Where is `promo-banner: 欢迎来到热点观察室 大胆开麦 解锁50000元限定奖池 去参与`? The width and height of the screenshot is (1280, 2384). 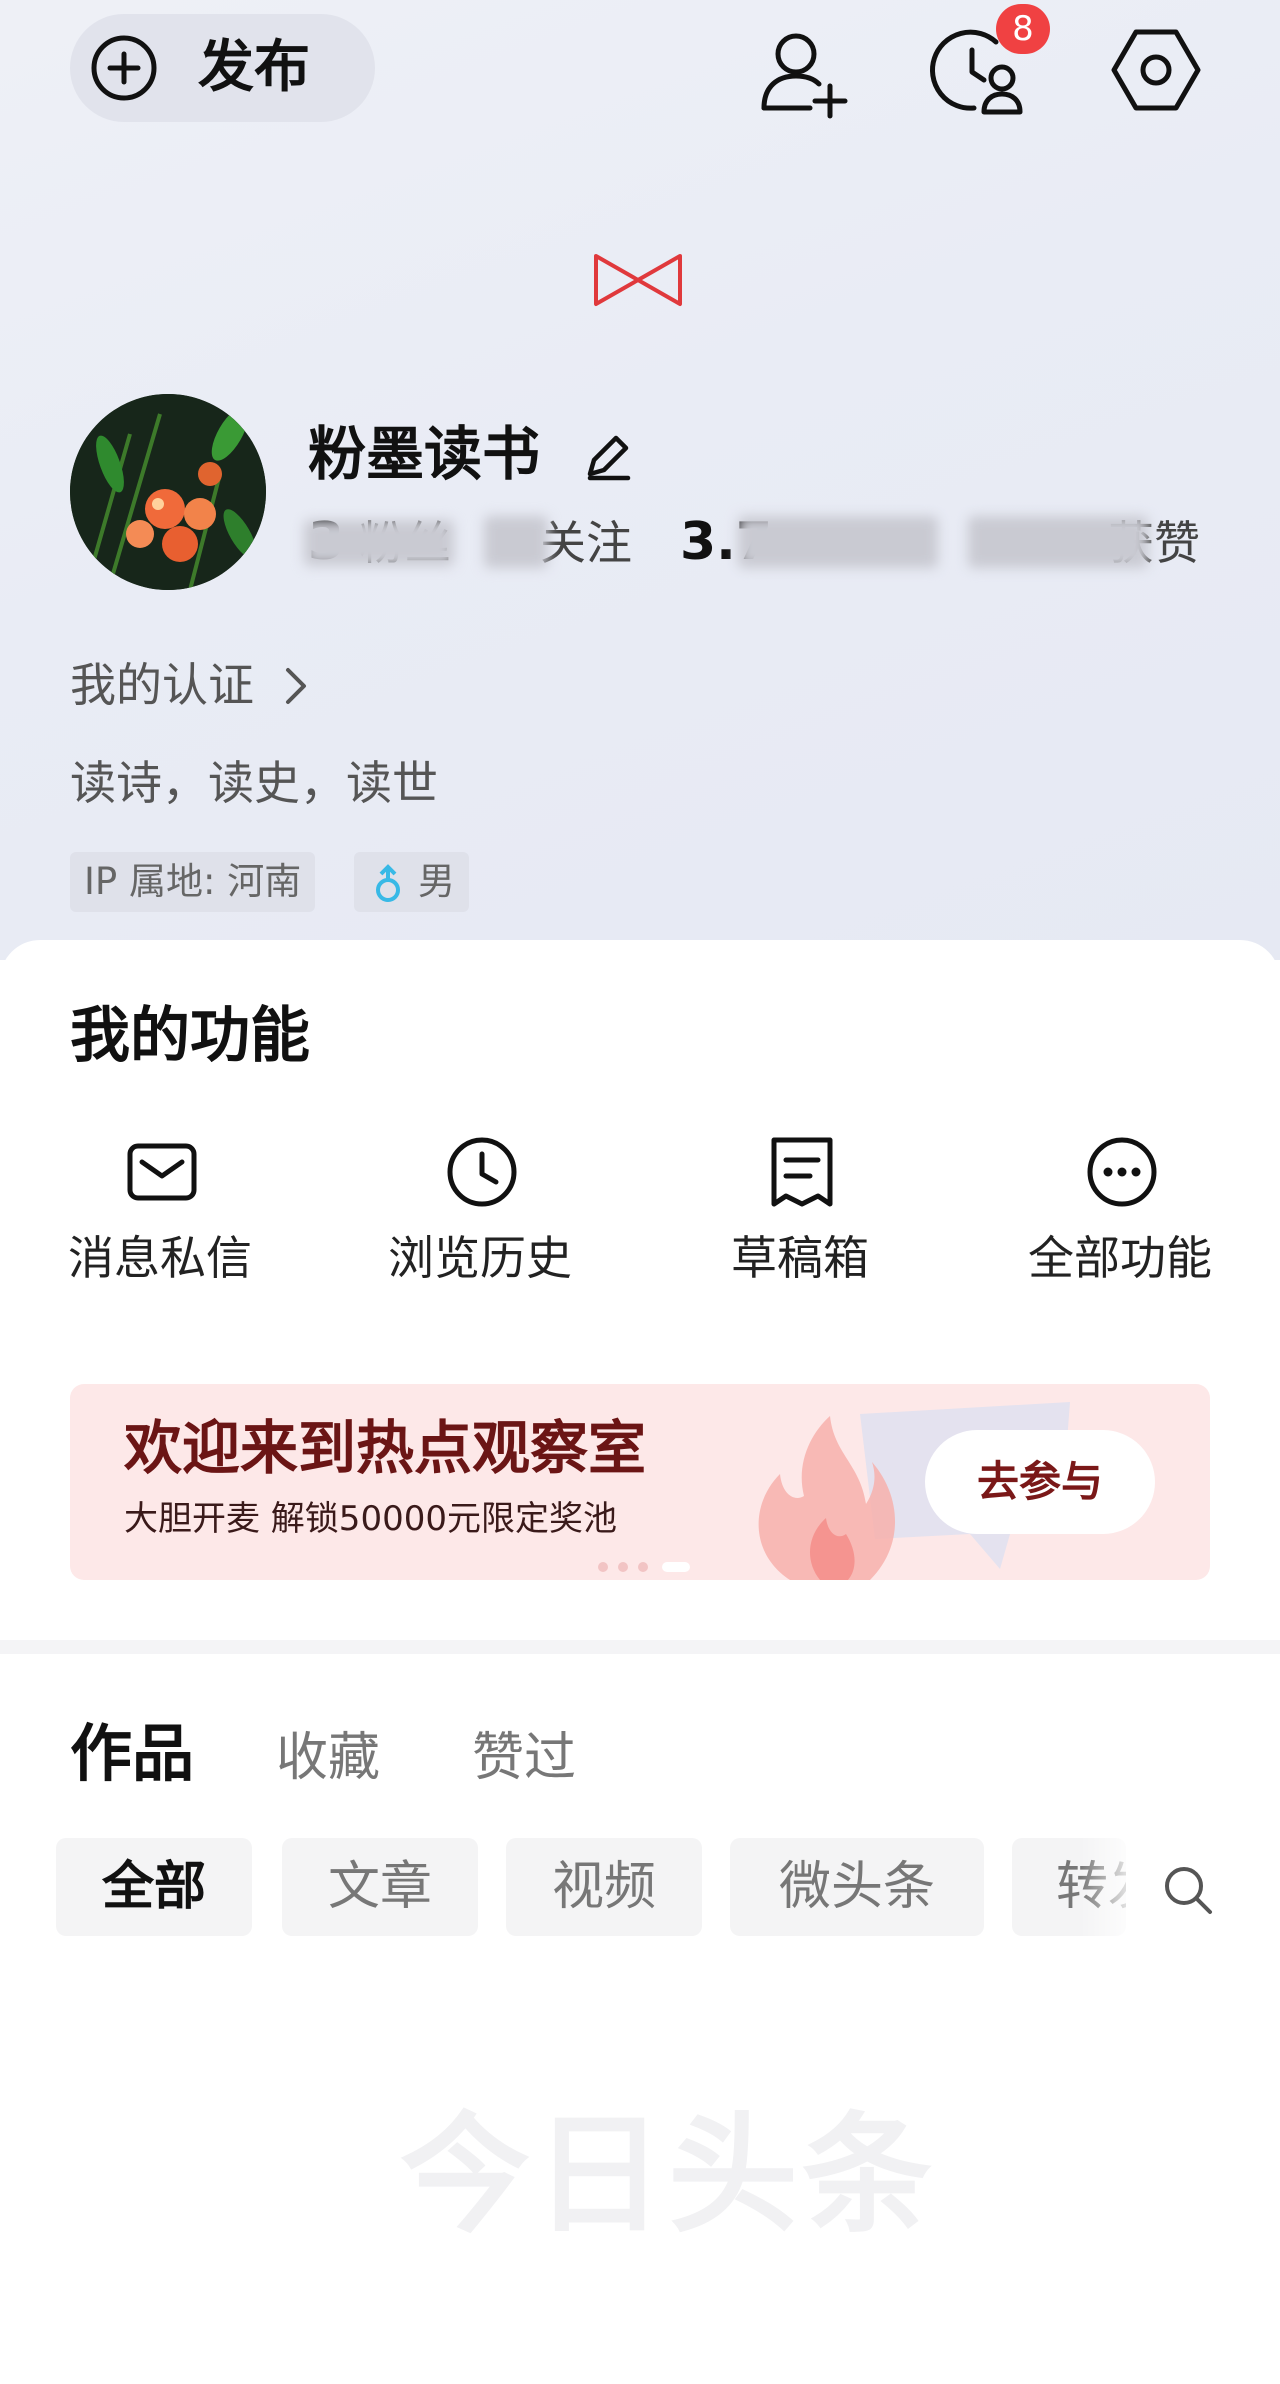 promo-banner: 欢迎来到热点观察室 大胆开麦 解锁50000元限定奖池 去参与 is located at coordinates (640, 1482).